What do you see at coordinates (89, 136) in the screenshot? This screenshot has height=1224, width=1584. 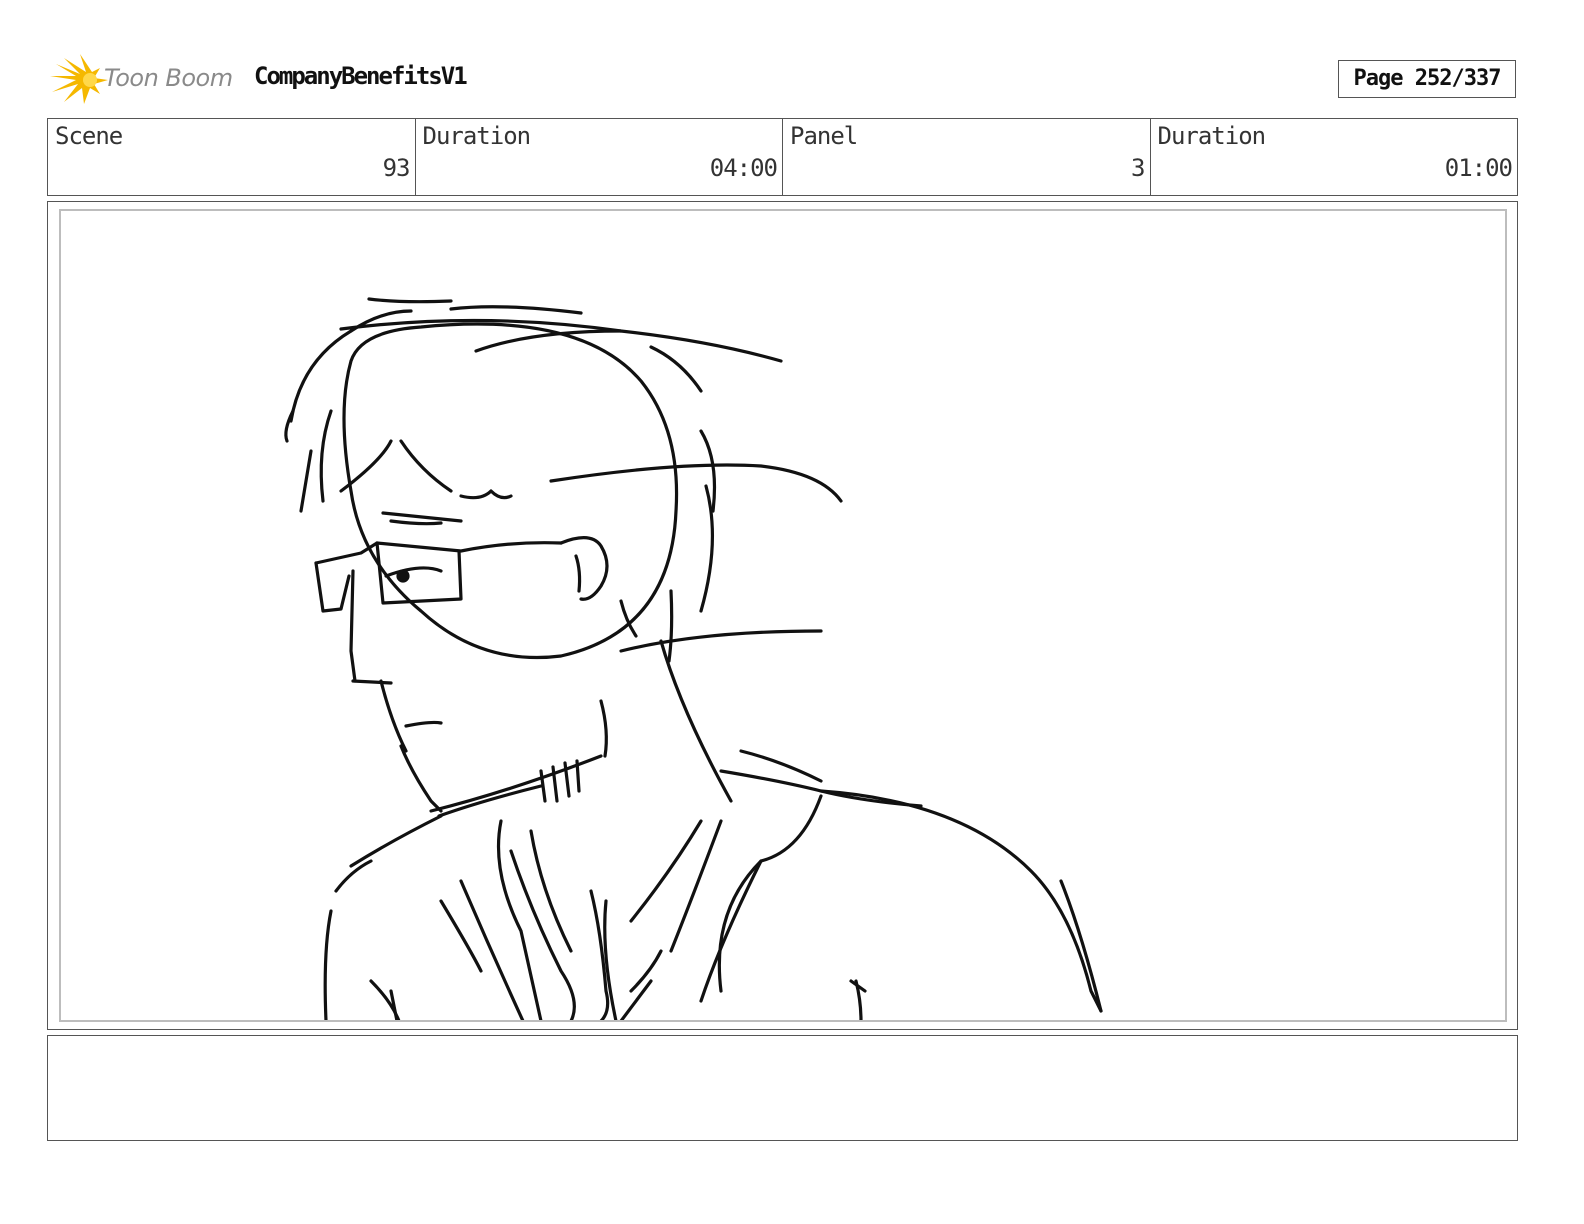 I see `scene-label: Scene` at bounding box center [89, 136].